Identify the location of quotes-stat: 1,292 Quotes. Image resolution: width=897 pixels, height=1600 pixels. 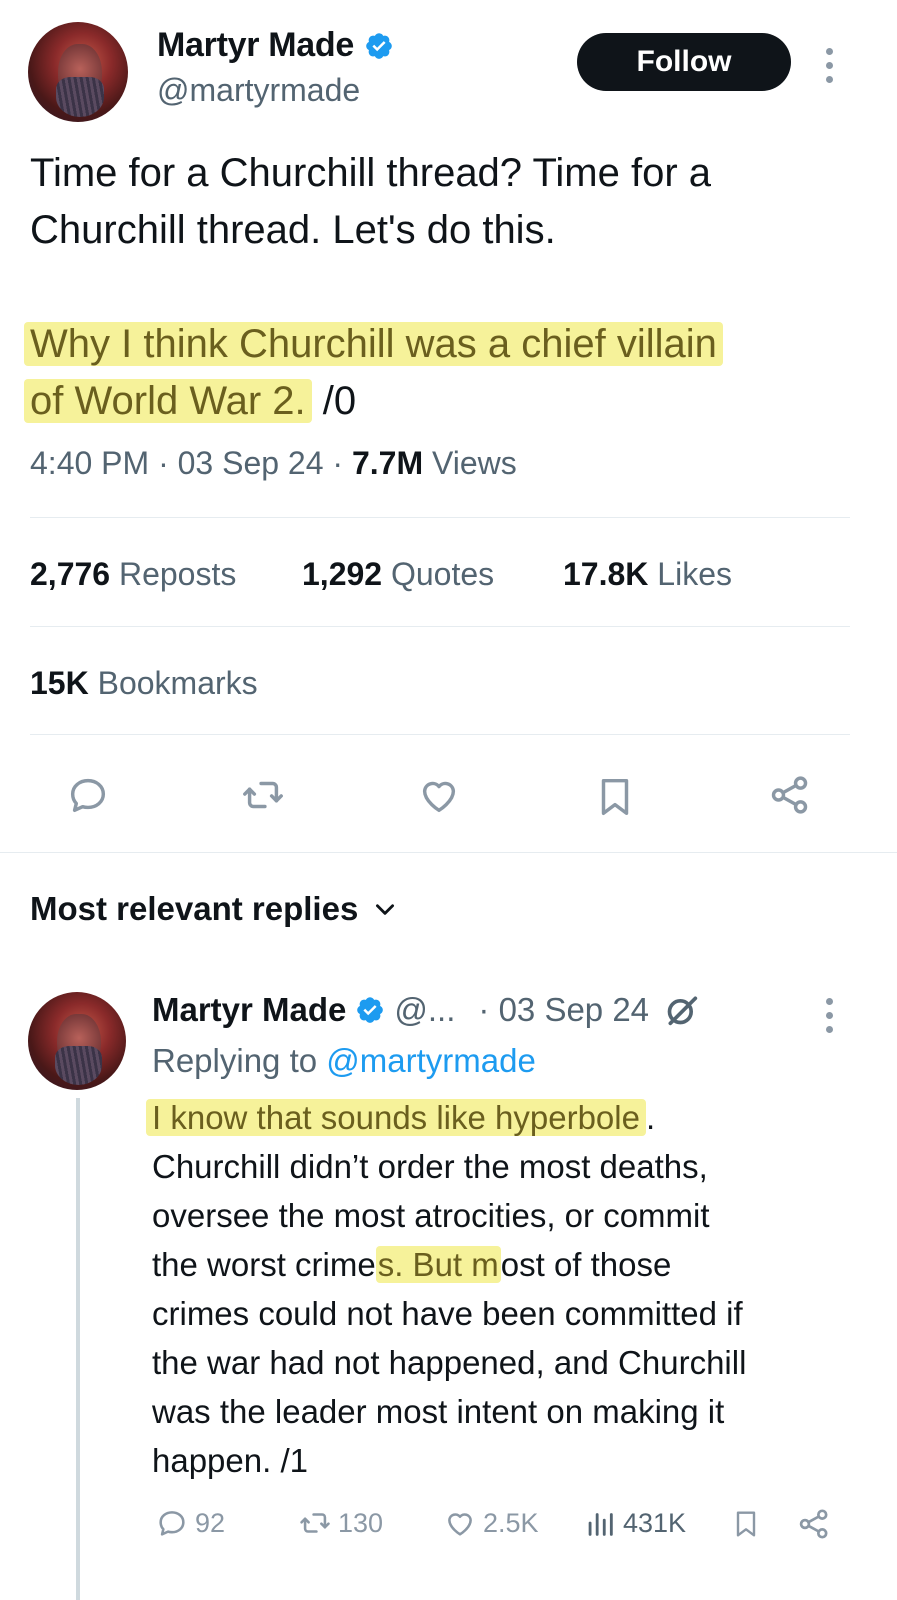
(398, 574).